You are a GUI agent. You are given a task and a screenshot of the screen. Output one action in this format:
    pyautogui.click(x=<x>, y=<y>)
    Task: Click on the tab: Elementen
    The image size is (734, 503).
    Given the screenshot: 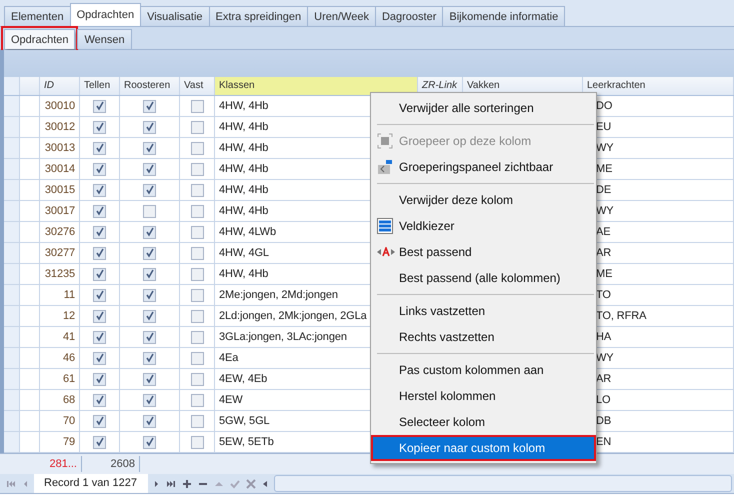 What is the action you would take?
    pyautogui.click(x=37, y=16)
    